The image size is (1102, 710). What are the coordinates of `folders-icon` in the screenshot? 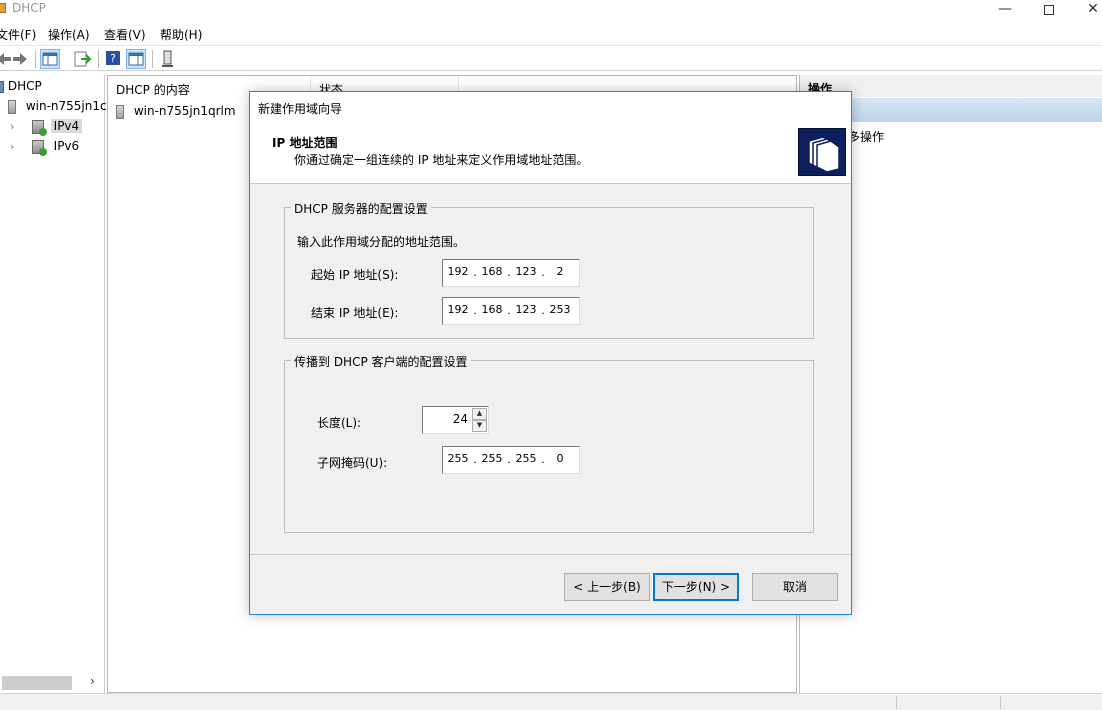 It's located at (824, 154).